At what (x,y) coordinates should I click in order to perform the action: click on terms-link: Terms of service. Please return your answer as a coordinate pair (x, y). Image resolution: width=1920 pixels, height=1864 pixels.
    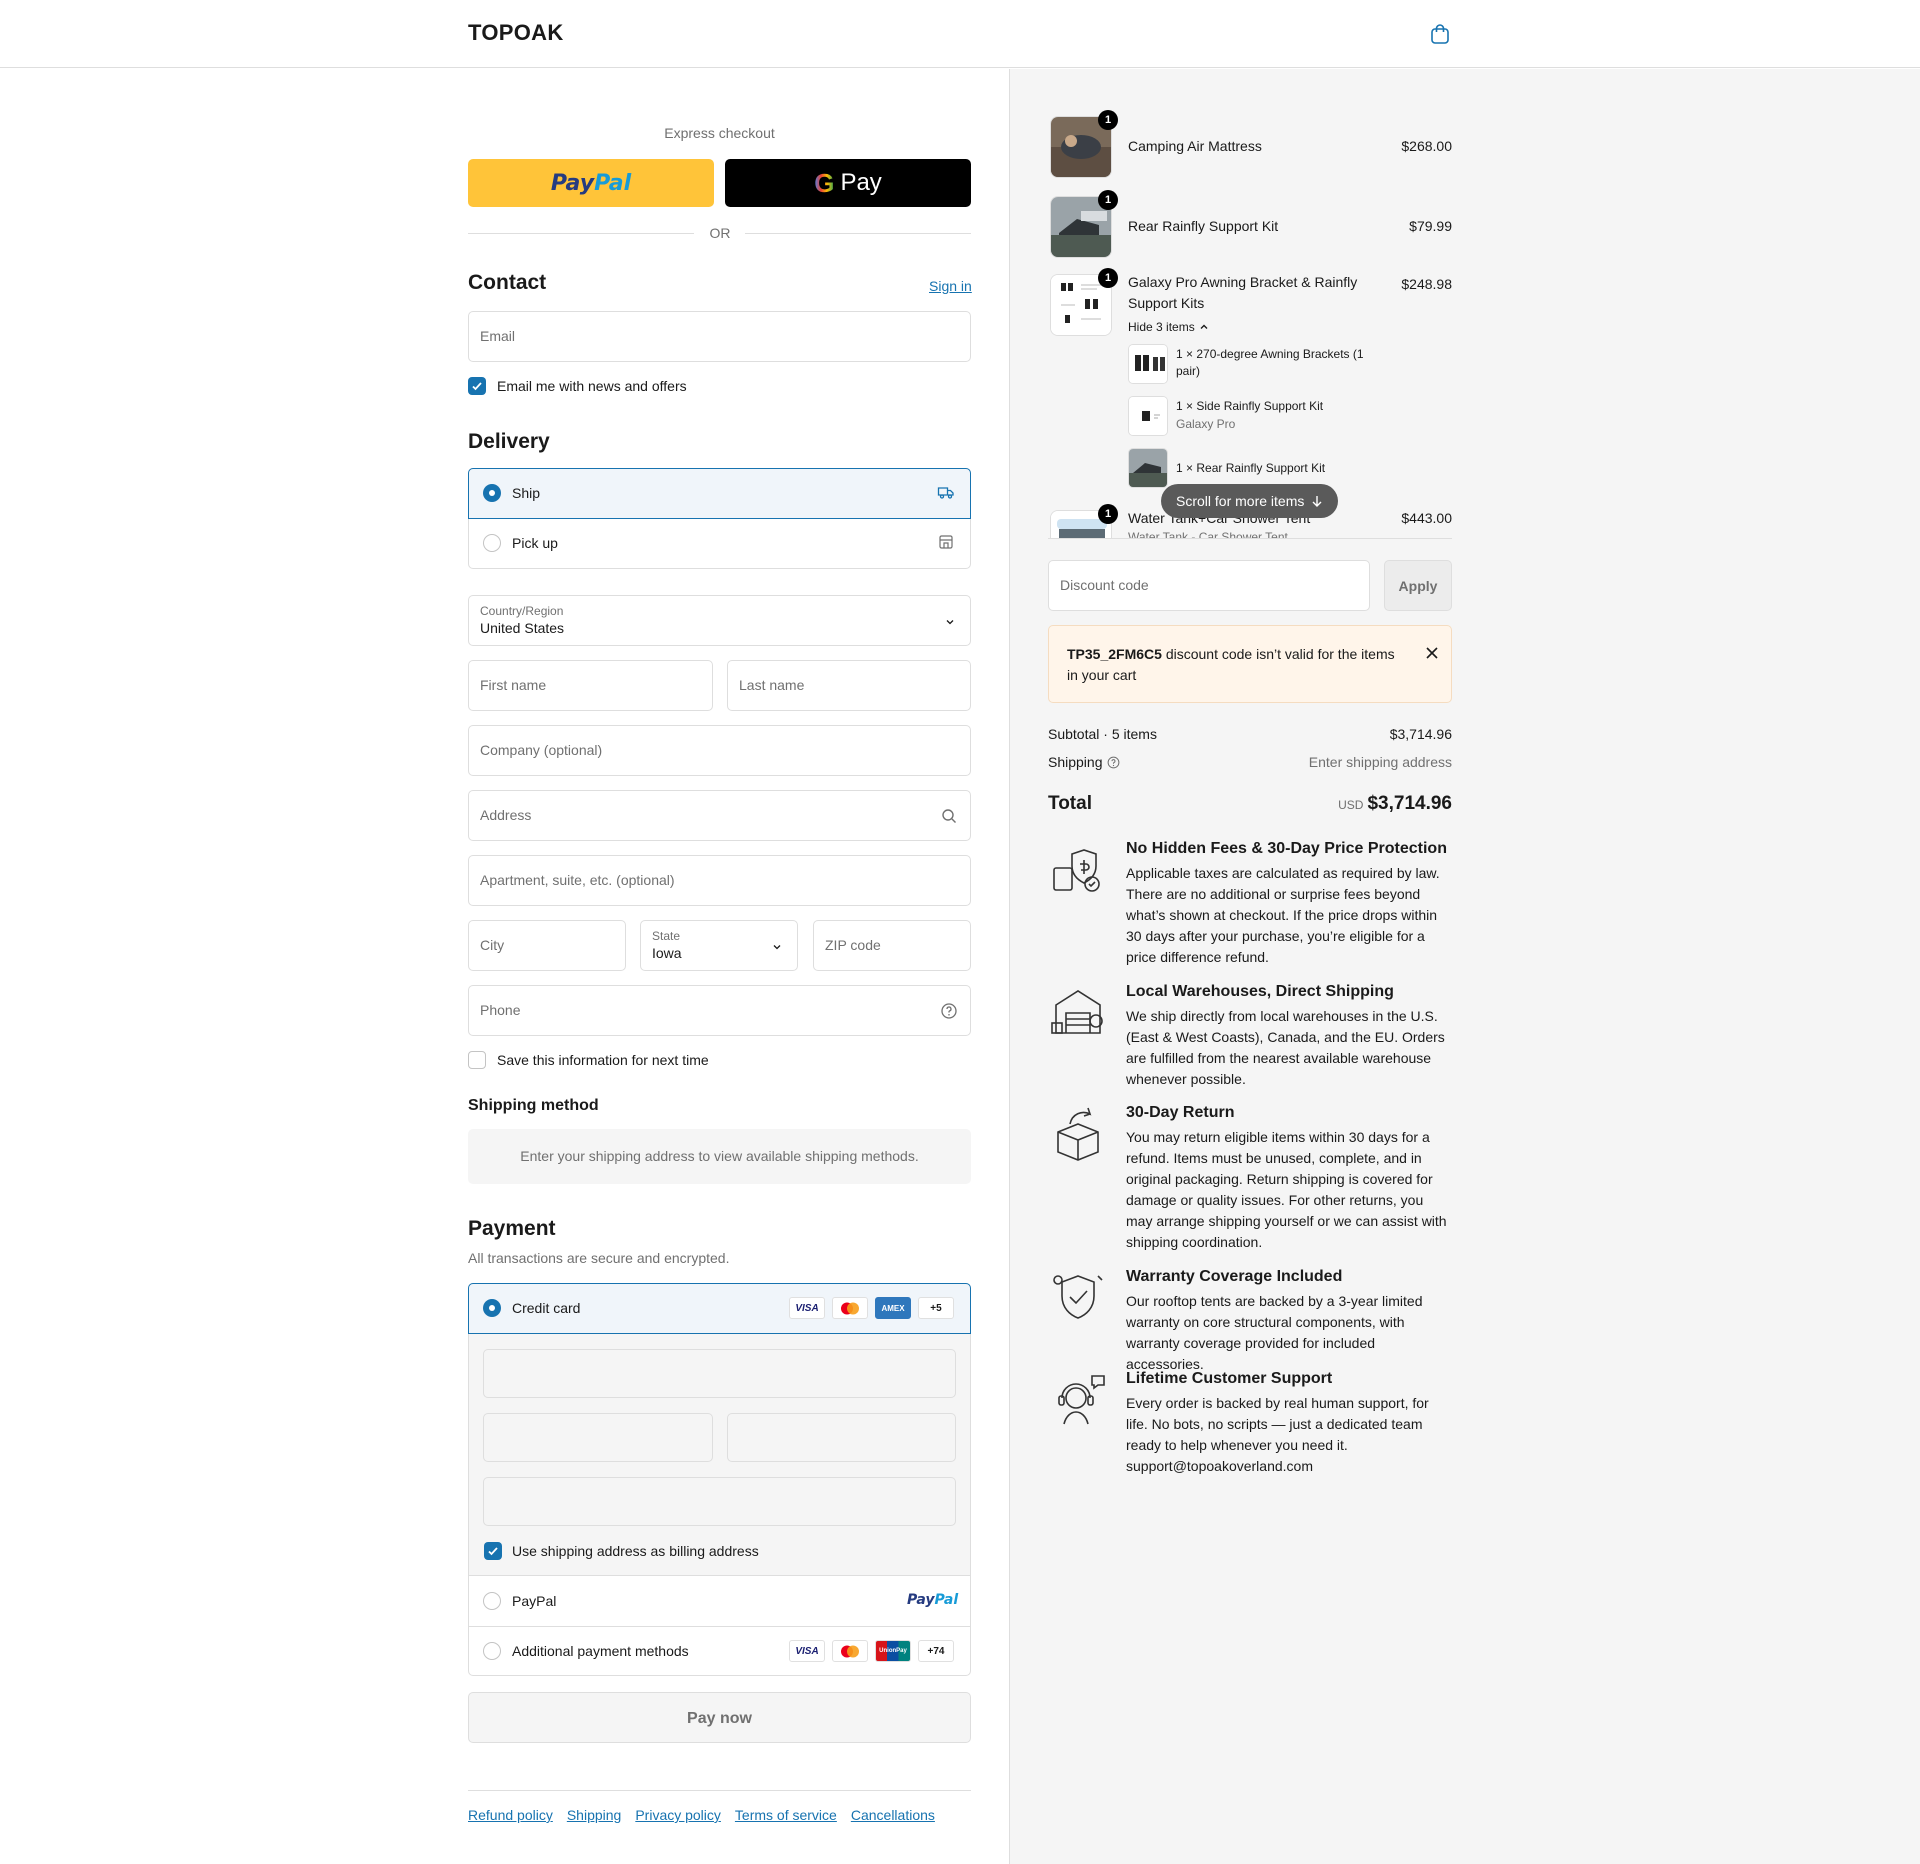
    Looking at the image, I should click on (786, 1815).